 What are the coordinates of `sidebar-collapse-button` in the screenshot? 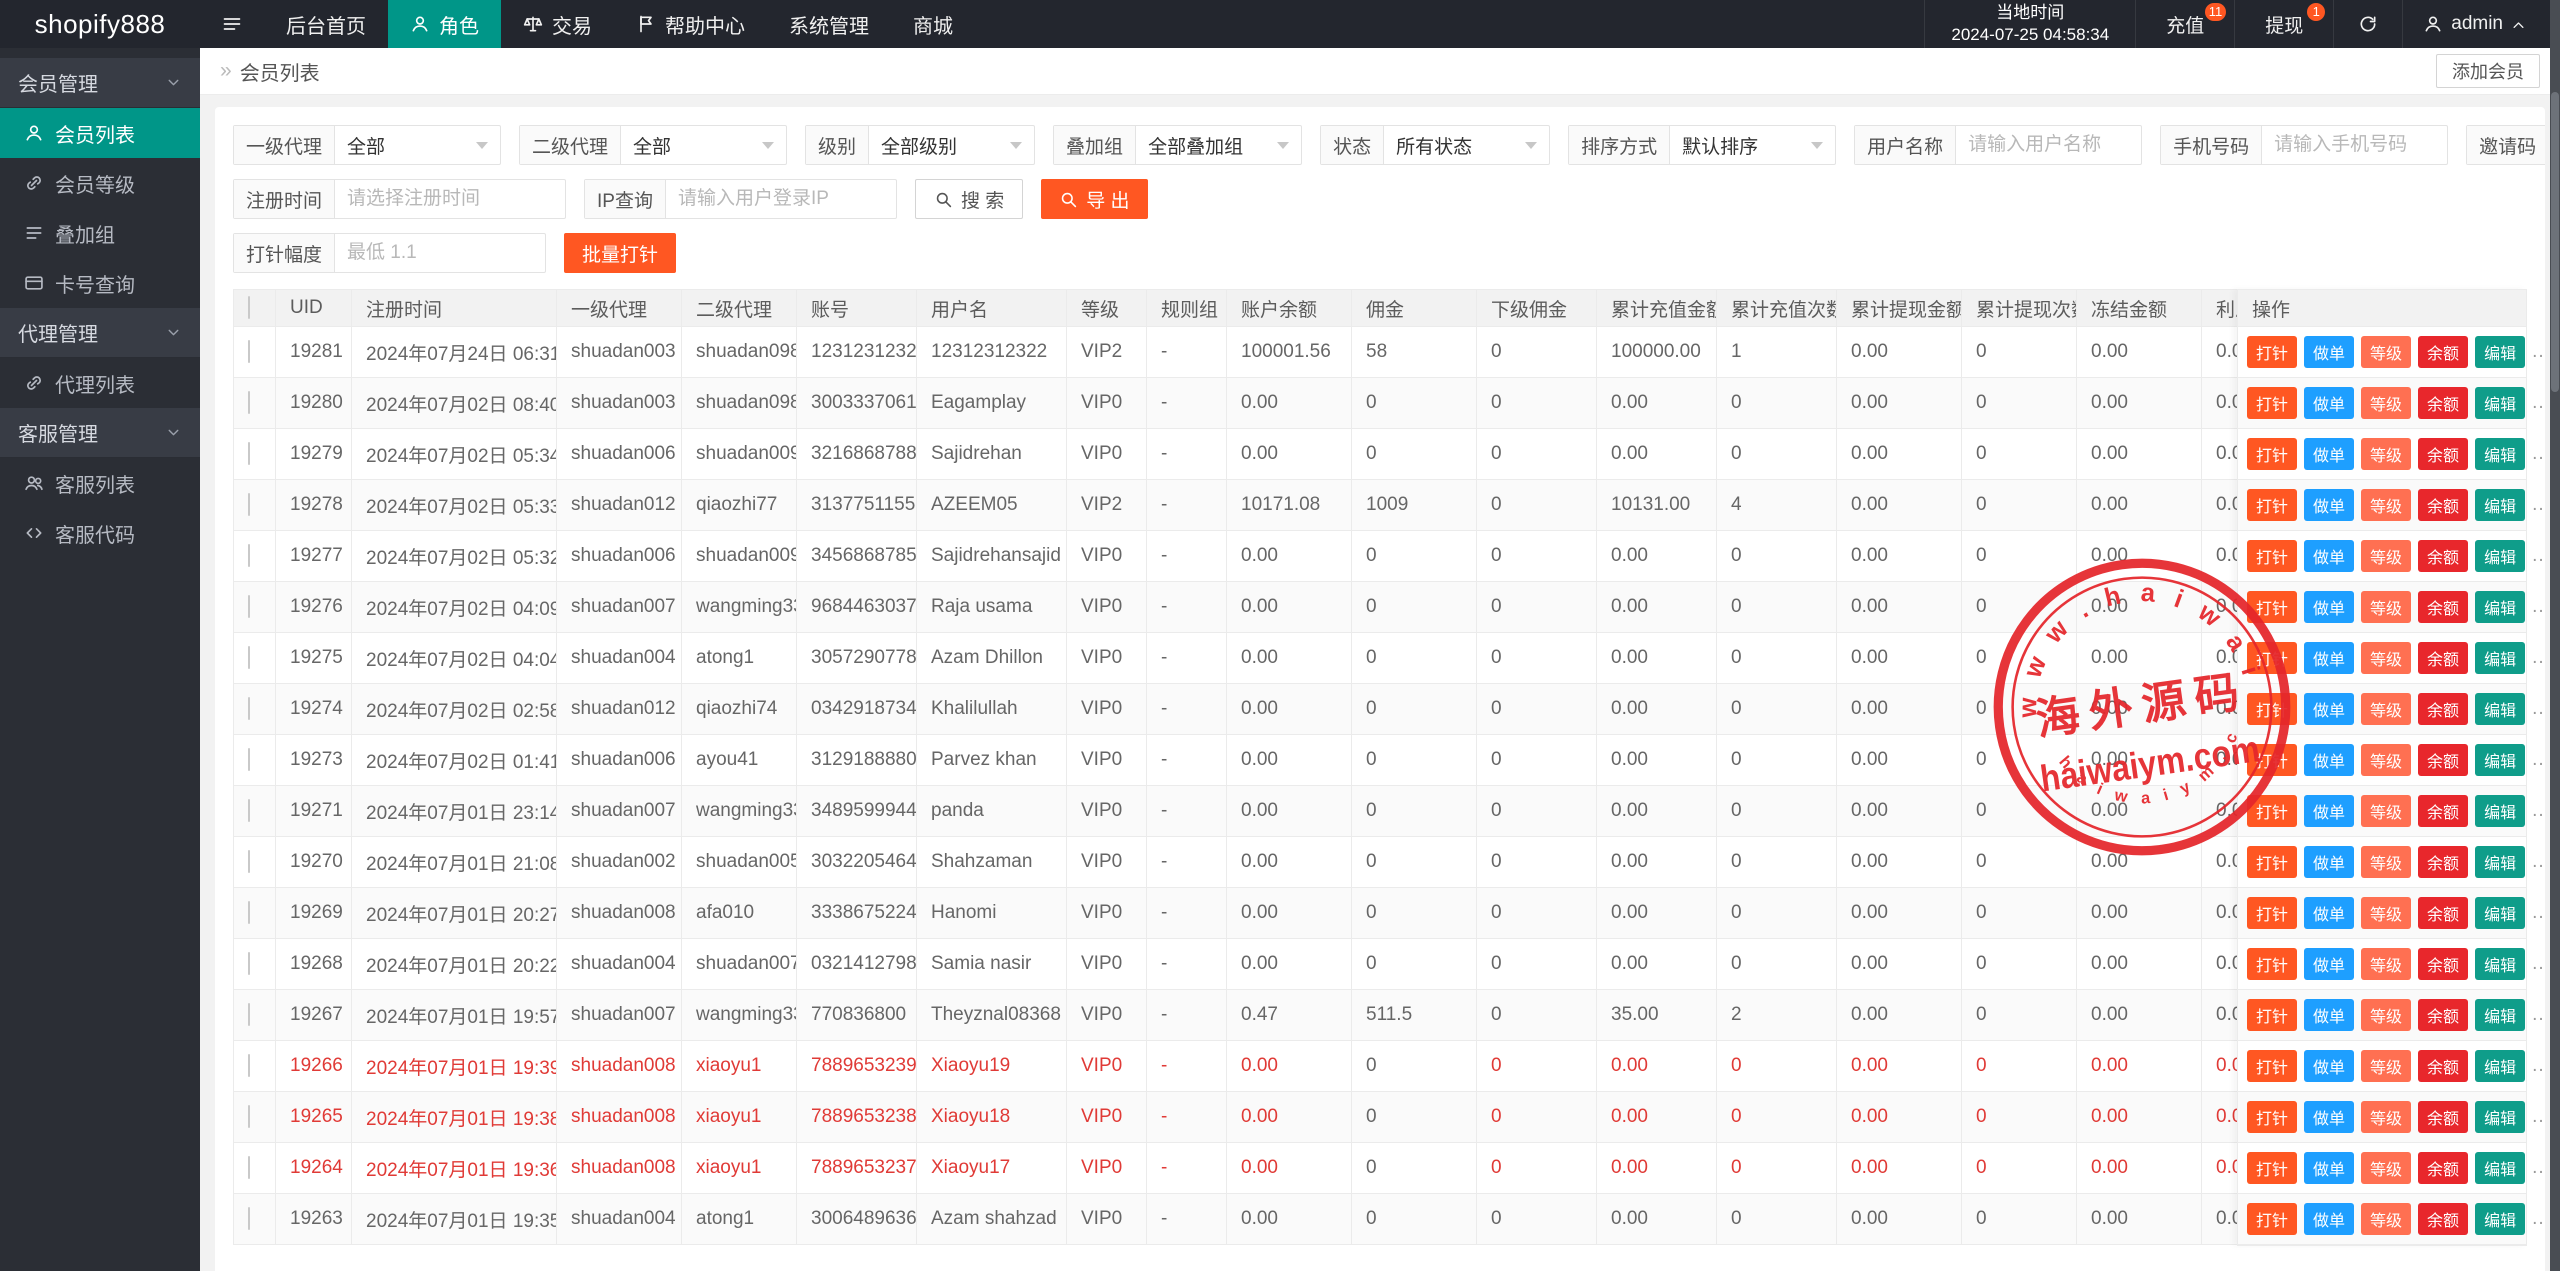 It's located at (232, 24).